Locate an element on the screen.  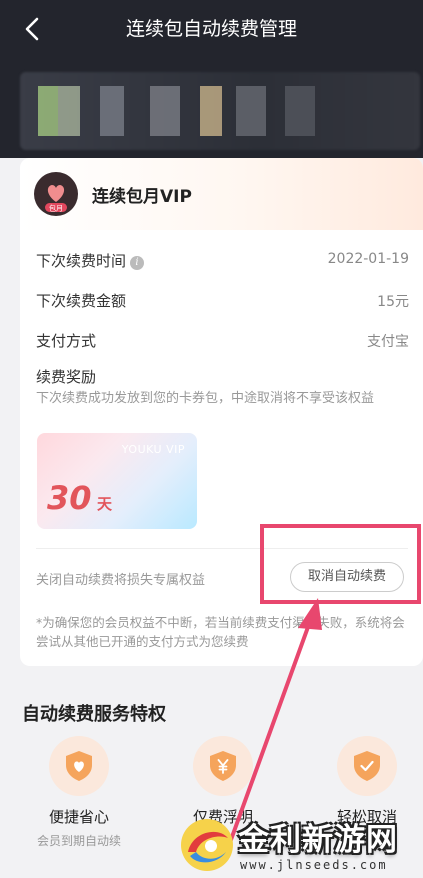
row-label-text: 下次续费时间 is located at coordinates (81, 261).